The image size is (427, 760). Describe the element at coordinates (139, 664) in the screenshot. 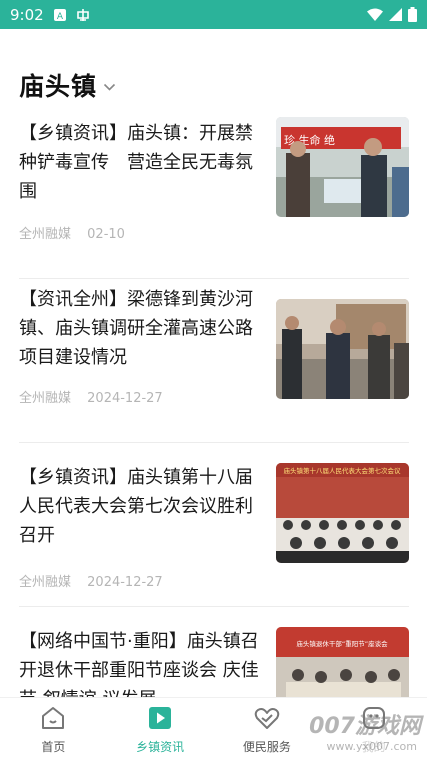

I see `article-title: 【网络中国节·重阳】庙头镇召开退休干部重阳节座谈会 庆佳节 叙情谊 议发展` at that location.